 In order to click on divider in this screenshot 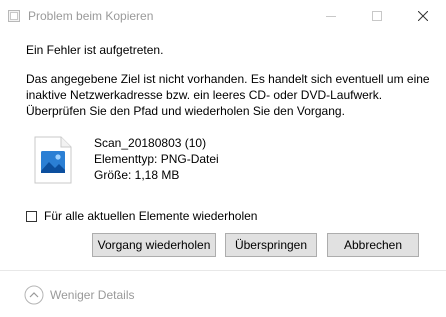, I will do `click(223, 270)`.